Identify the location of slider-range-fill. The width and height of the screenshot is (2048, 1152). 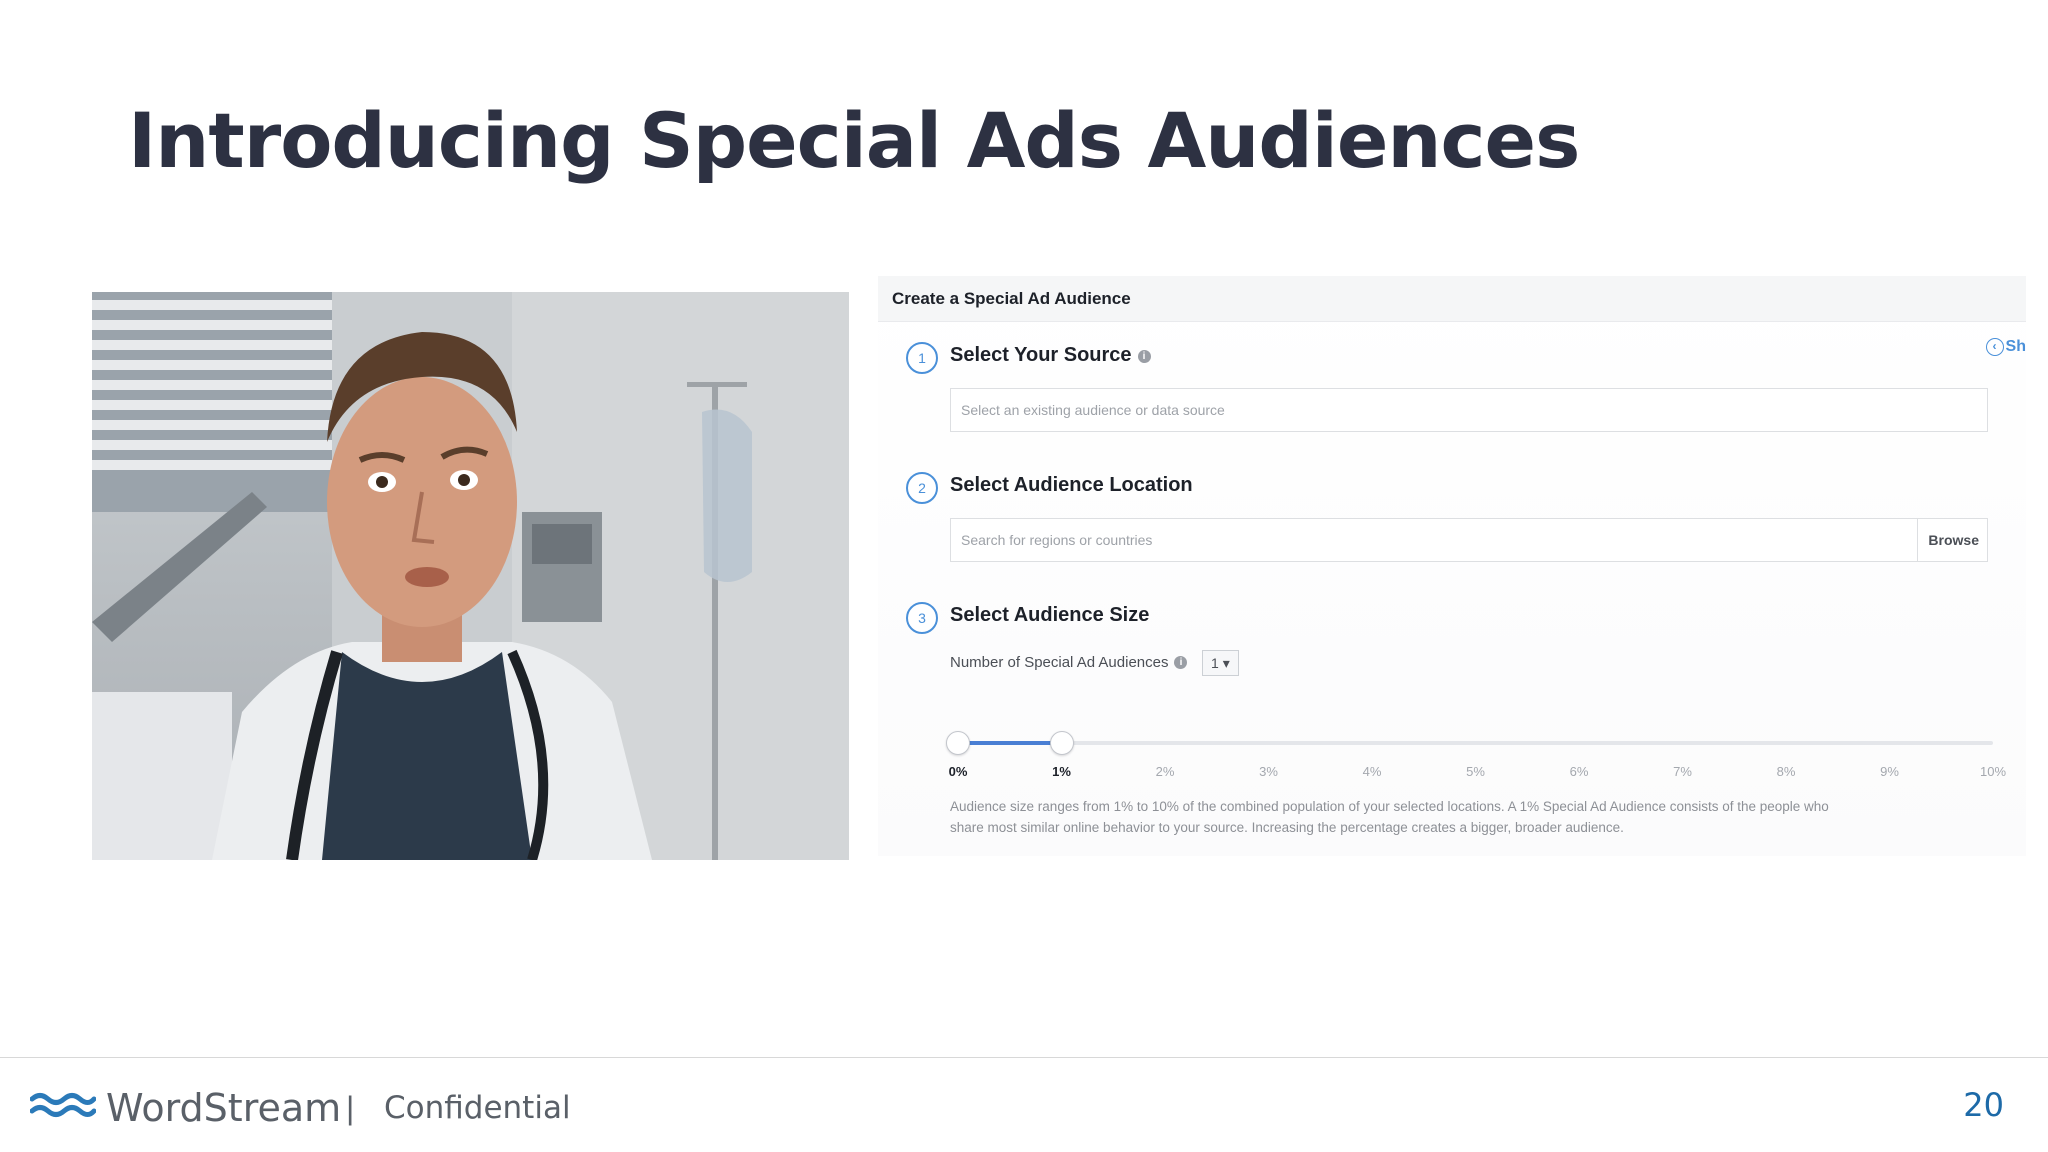
(1010, 743).